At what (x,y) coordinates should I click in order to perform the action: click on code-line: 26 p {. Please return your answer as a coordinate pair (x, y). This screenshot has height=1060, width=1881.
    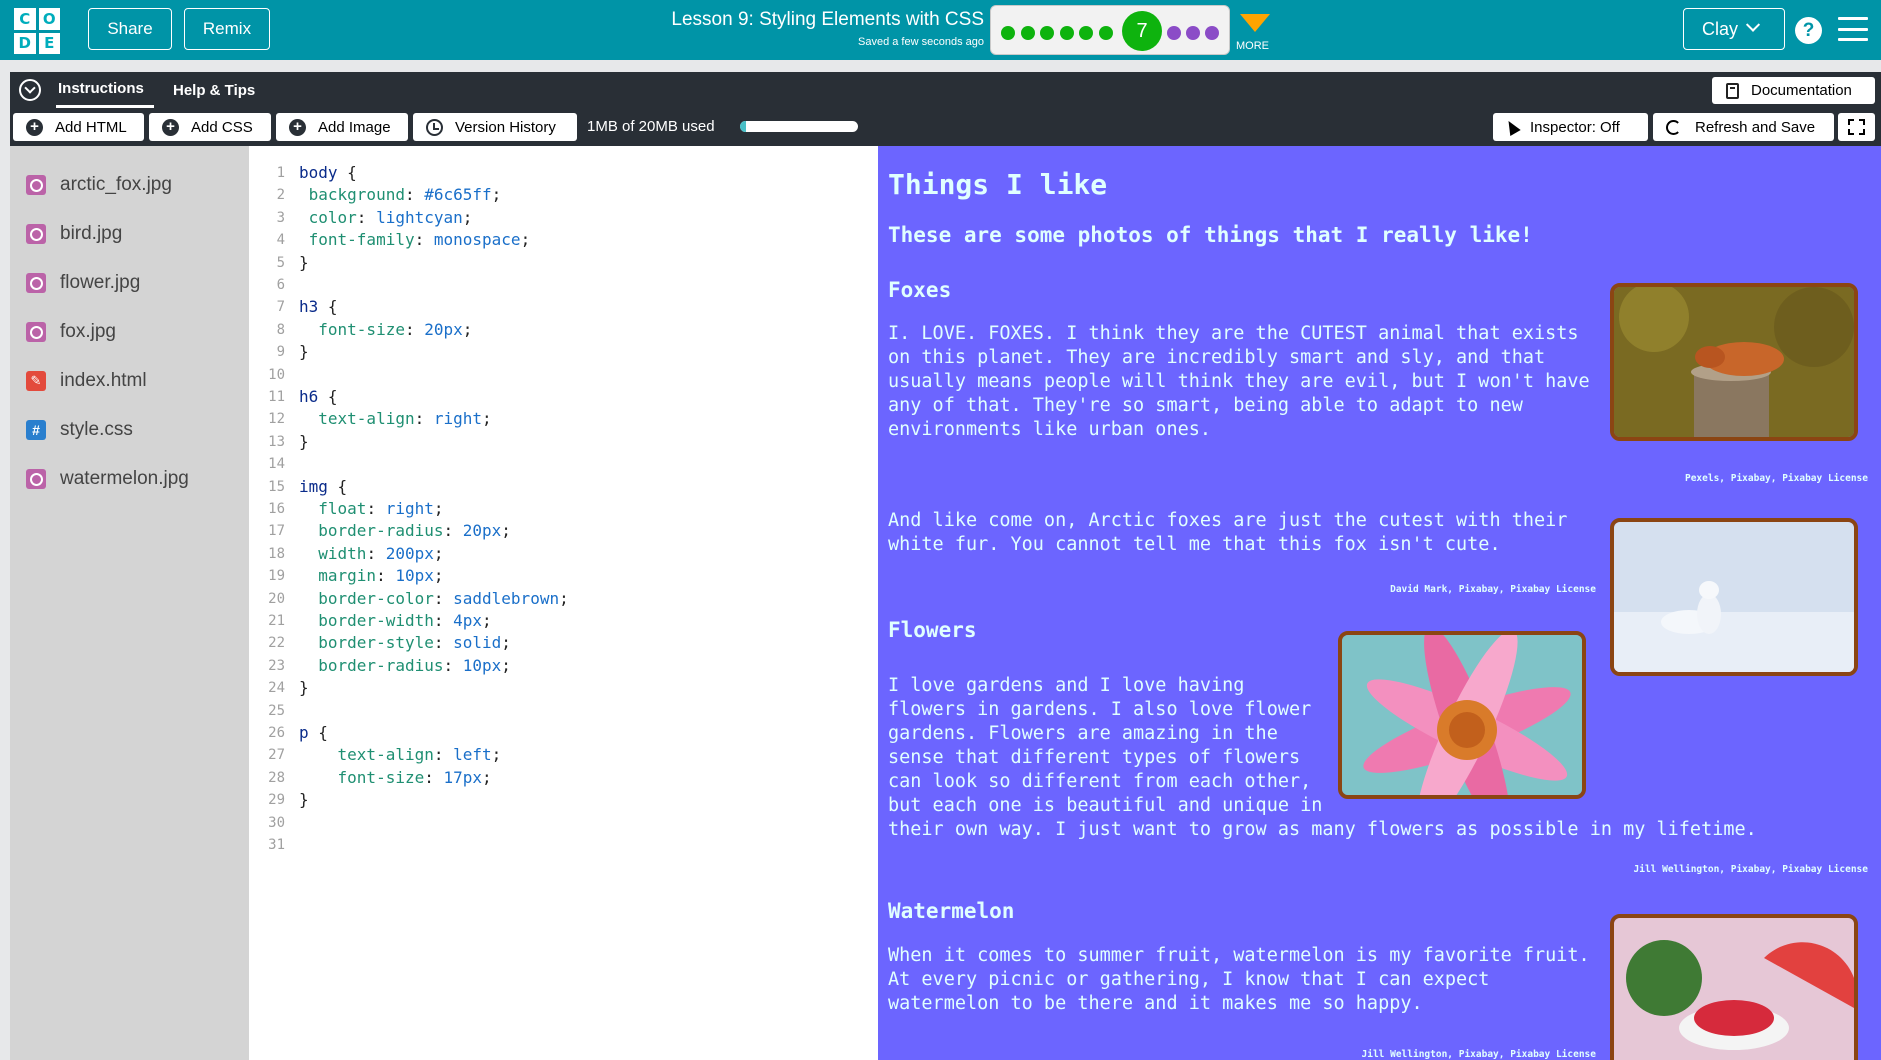
    Looking at the image, I should click on (563, 733).